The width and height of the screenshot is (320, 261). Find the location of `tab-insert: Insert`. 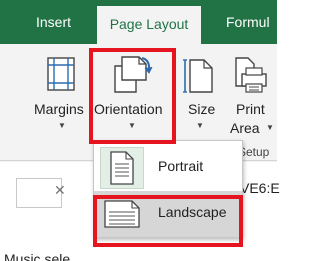

tab-insert: Insert is located at coordinates (53, 22).